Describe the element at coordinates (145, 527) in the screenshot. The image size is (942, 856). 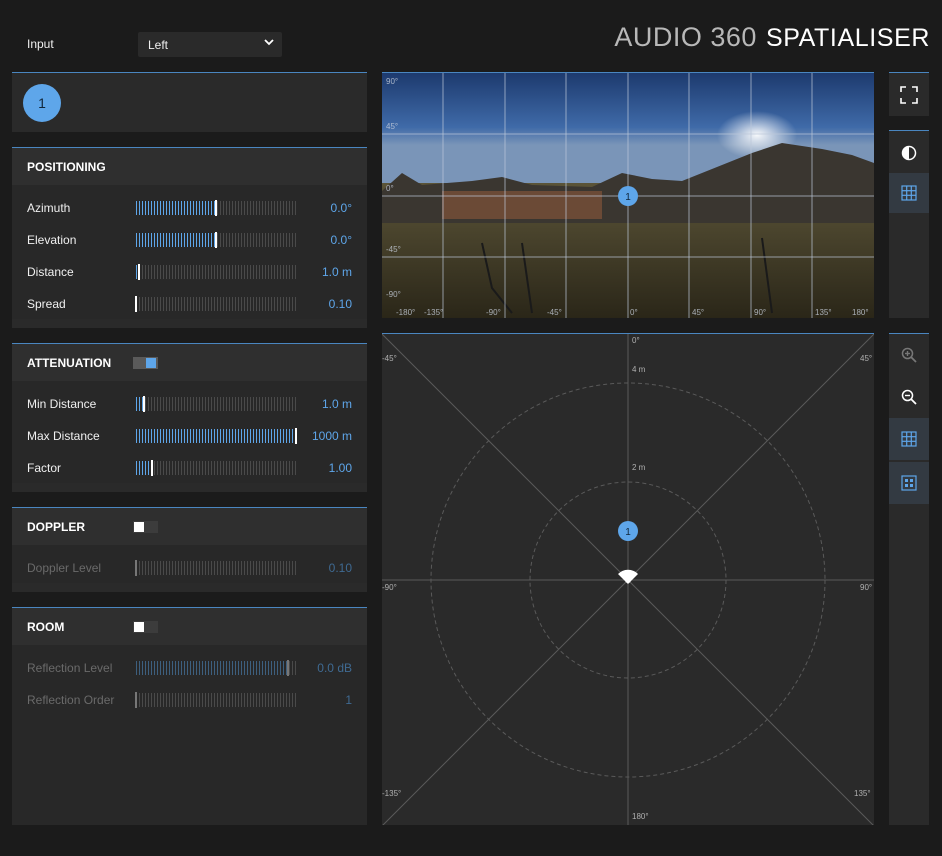
I see `doppler-toggle` at that location.